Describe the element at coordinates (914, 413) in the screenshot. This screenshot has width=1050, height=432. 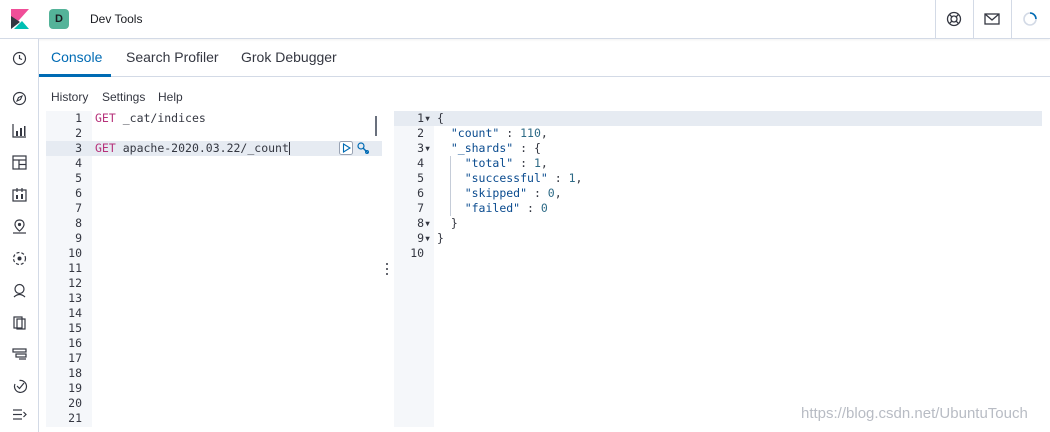
I see `watermark: https://blog.csdn.net/UbuntuTouch` at that location.